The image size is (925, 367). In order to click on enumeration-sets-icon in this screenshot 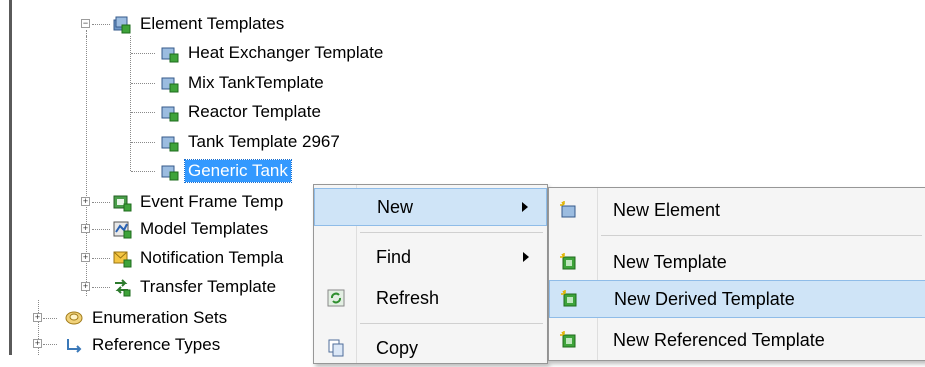, I will do `click(74, 318)`.